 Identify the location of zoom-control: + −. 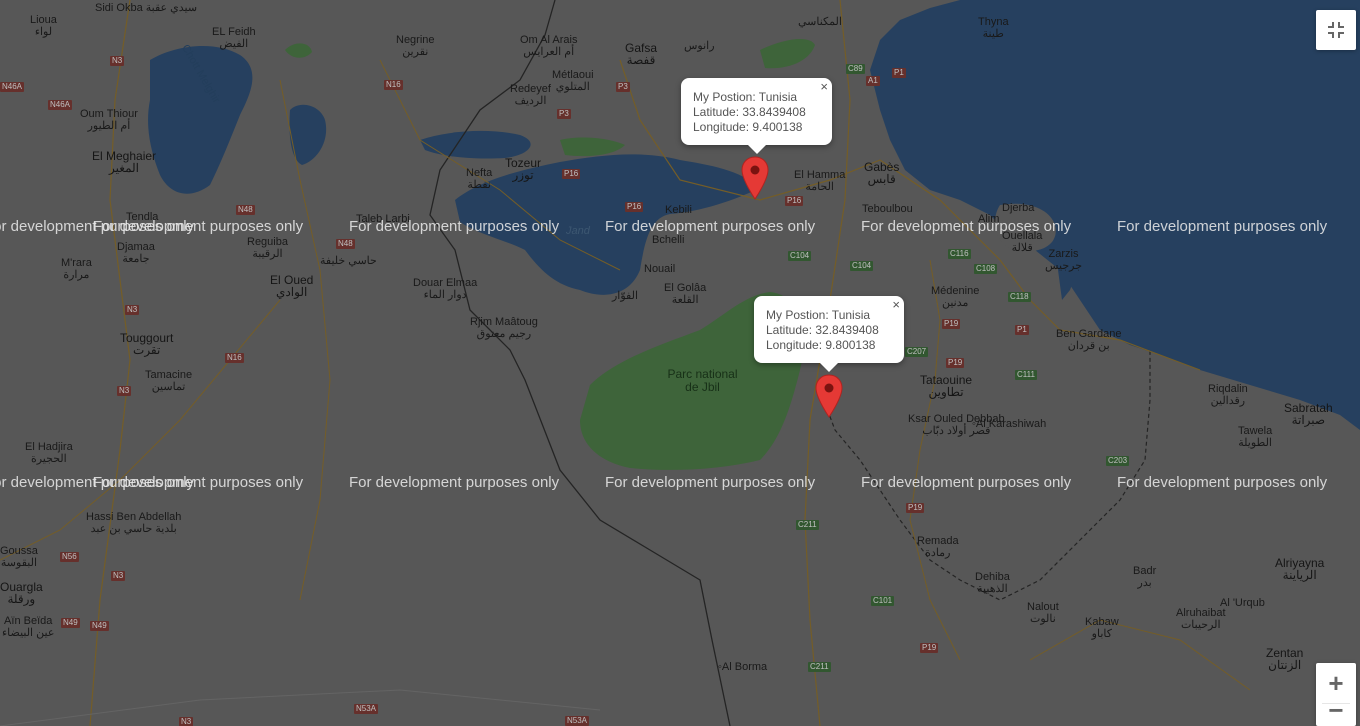
(1336, 694).